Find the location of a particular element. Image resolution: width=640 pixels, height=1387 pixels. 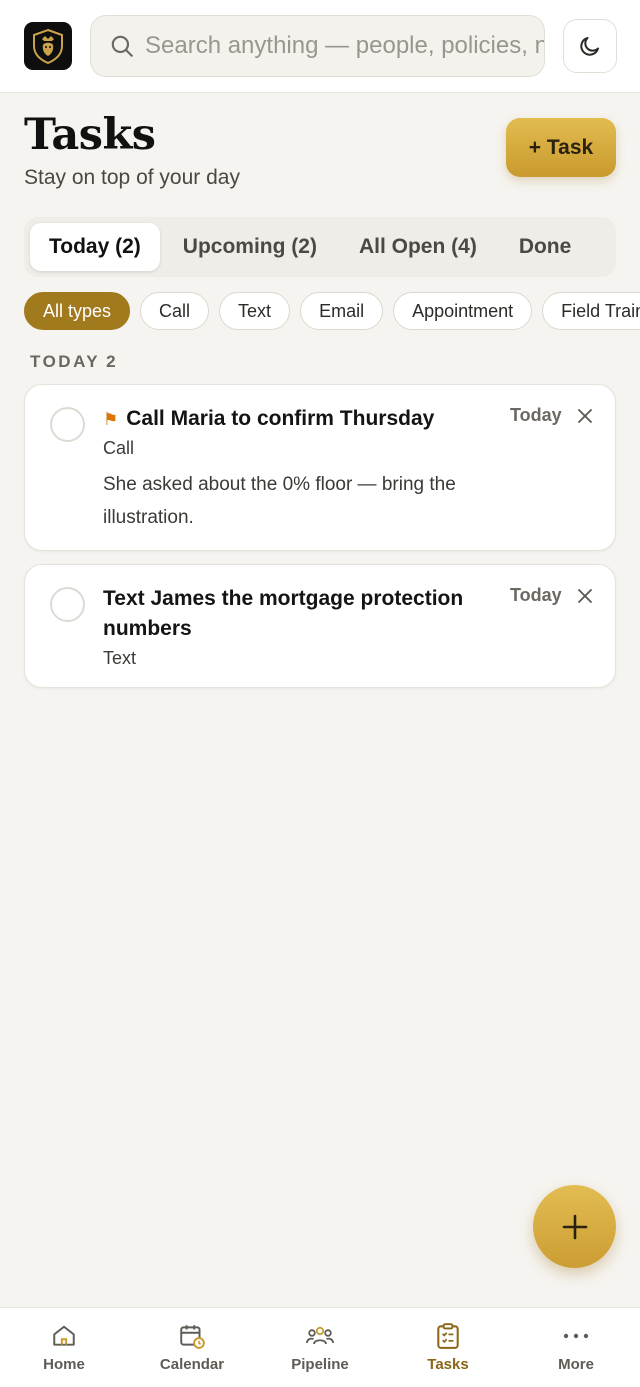

task-title: Call Maria to confirm Thursday is located at coordinates (280, 418).